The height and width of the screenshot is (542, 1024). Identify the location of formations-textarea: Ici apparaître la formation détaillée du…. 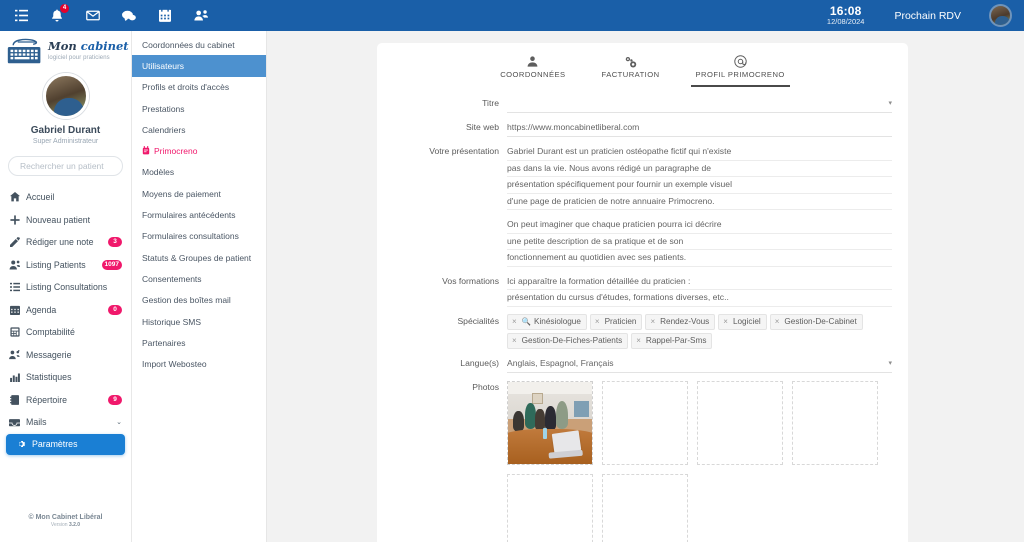
(699, 290).